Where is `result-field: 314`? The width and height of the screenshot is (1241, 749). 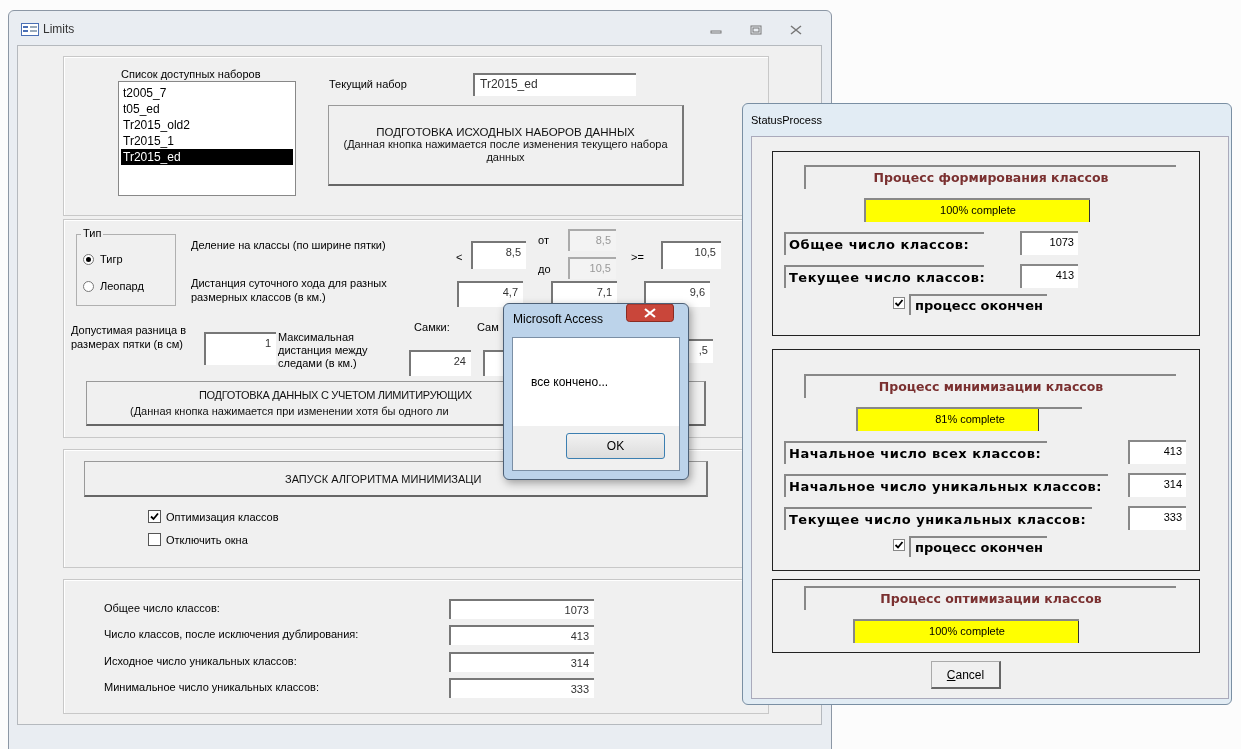
result-field: 314 is located at coordinates (521, 661).